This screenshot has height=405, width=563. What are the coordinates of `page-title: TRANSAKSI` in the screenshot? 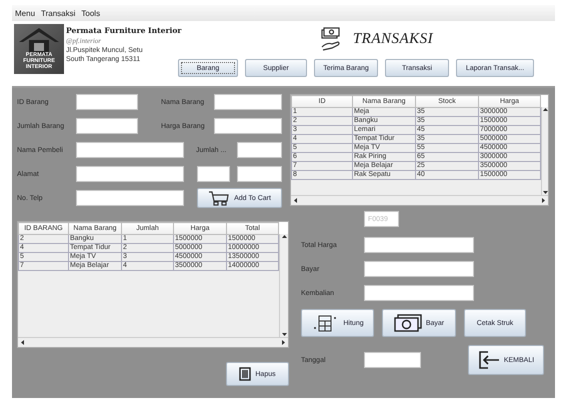 It's located at (393, 39).